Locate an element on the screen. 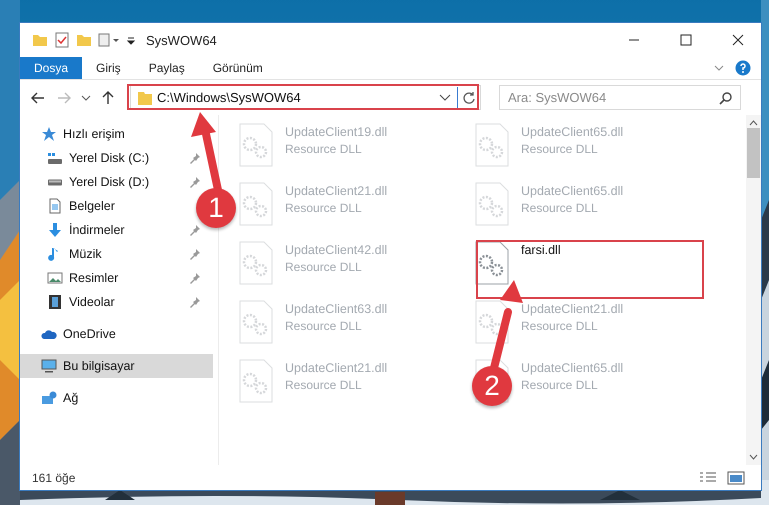  ribbon-tab: Giriş is located at coordinates (108, 68).